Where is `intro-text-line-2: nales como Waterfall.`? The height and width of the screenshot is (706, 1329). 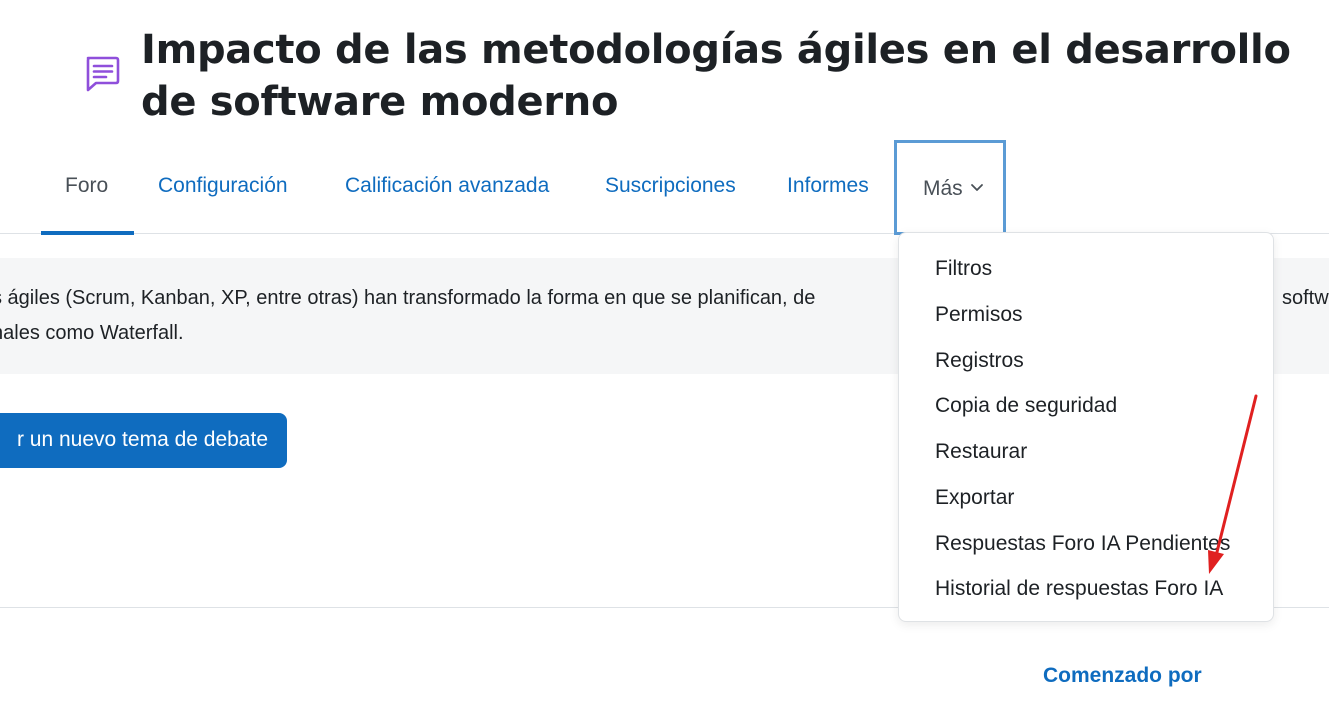
intro-text-line-2: nales como Waterfall. is located at coordinates (92, 333).